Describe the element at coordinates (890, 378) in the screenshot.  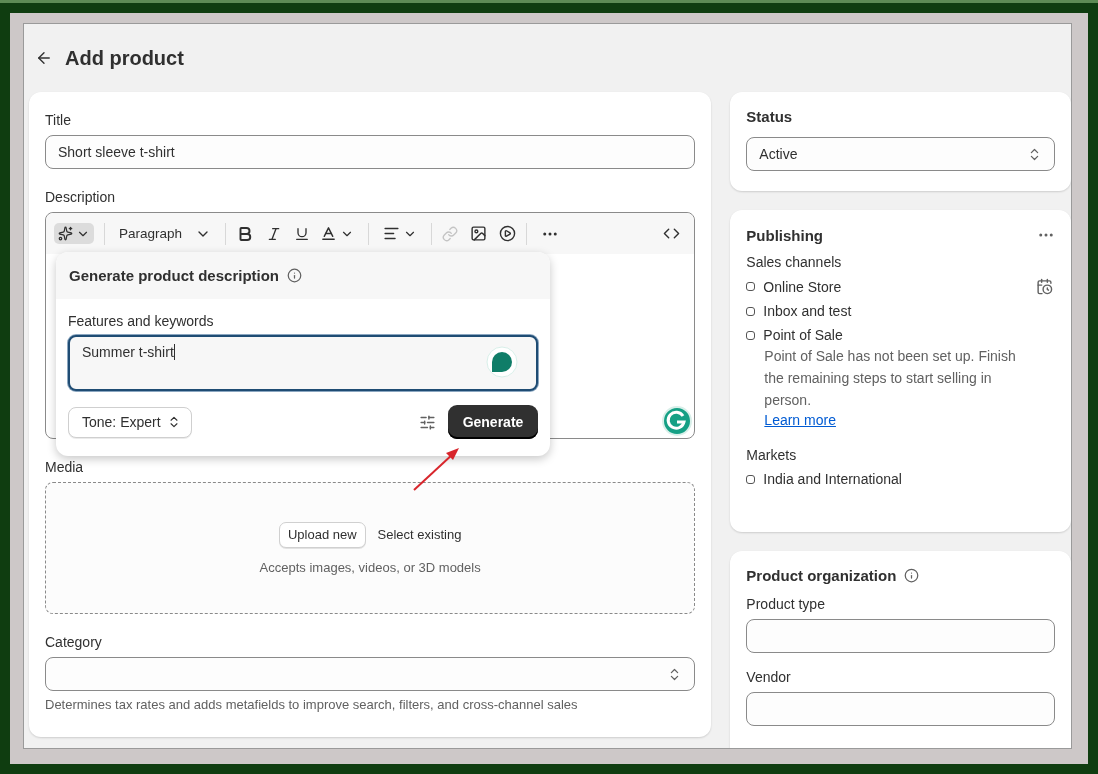
I see `channel-note: Point of Sale has not been set up. Finish the remaining steps to start selling in person.` at that location.